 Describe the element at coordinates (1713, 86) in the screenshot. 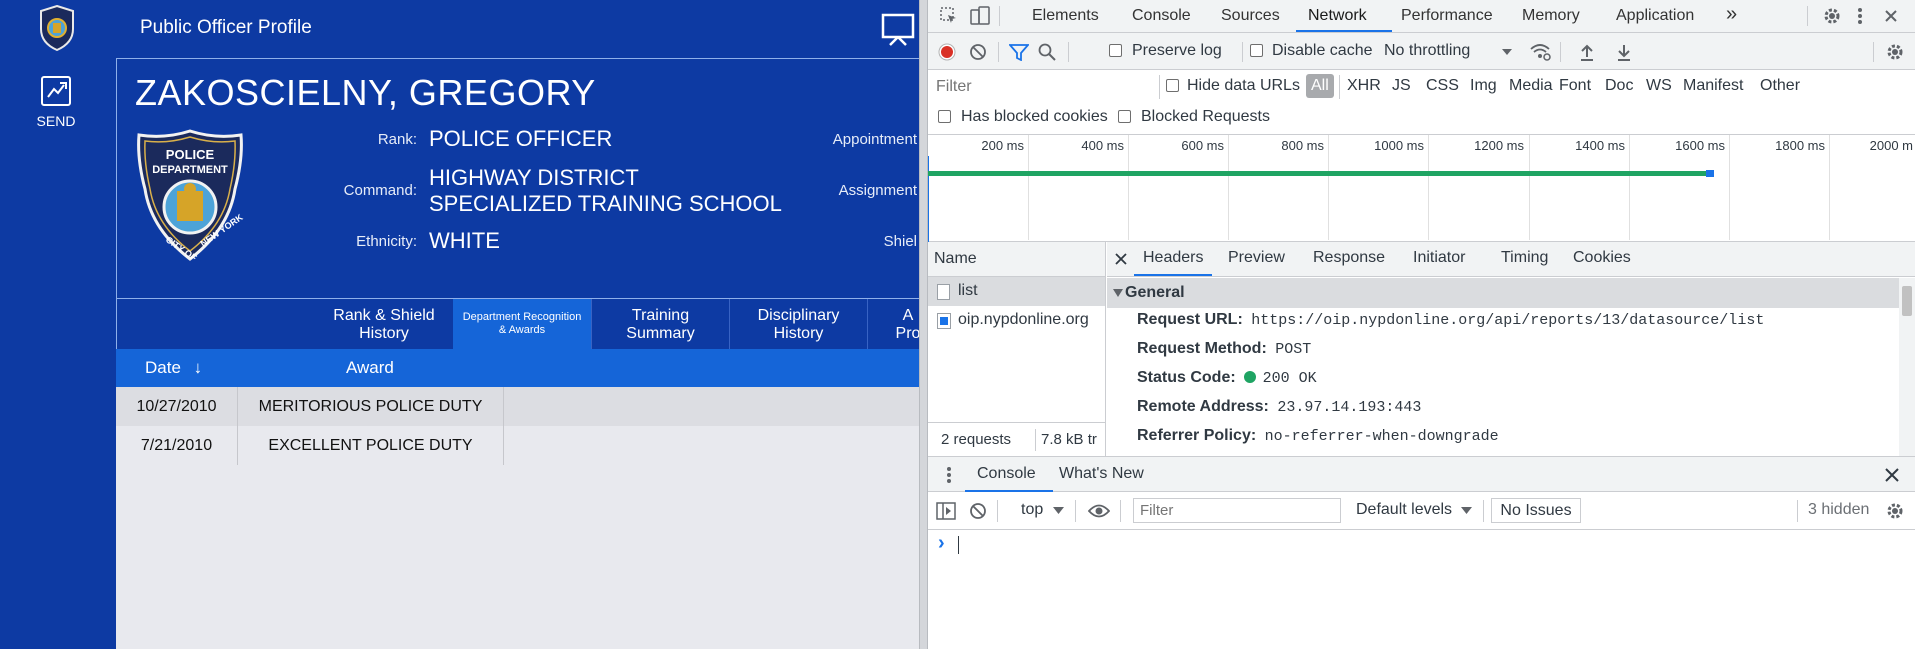

I see `filter-type-manifest: Manifest` at that location.